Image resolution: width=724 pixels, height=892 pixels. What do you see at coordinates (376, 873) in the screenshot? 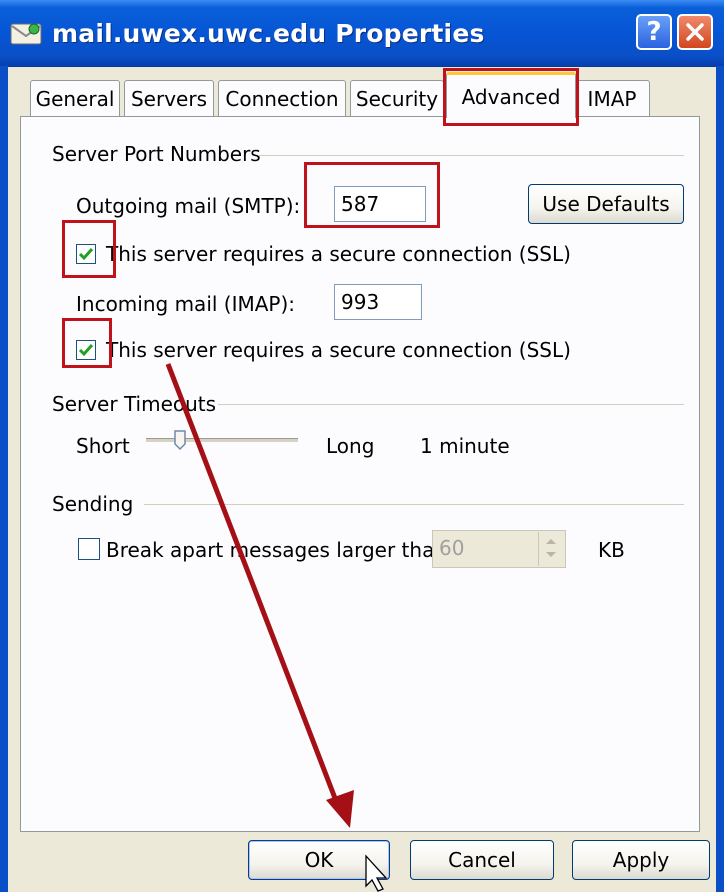
I see `mouse-cursor-icon` at bounding box center [376, 873].